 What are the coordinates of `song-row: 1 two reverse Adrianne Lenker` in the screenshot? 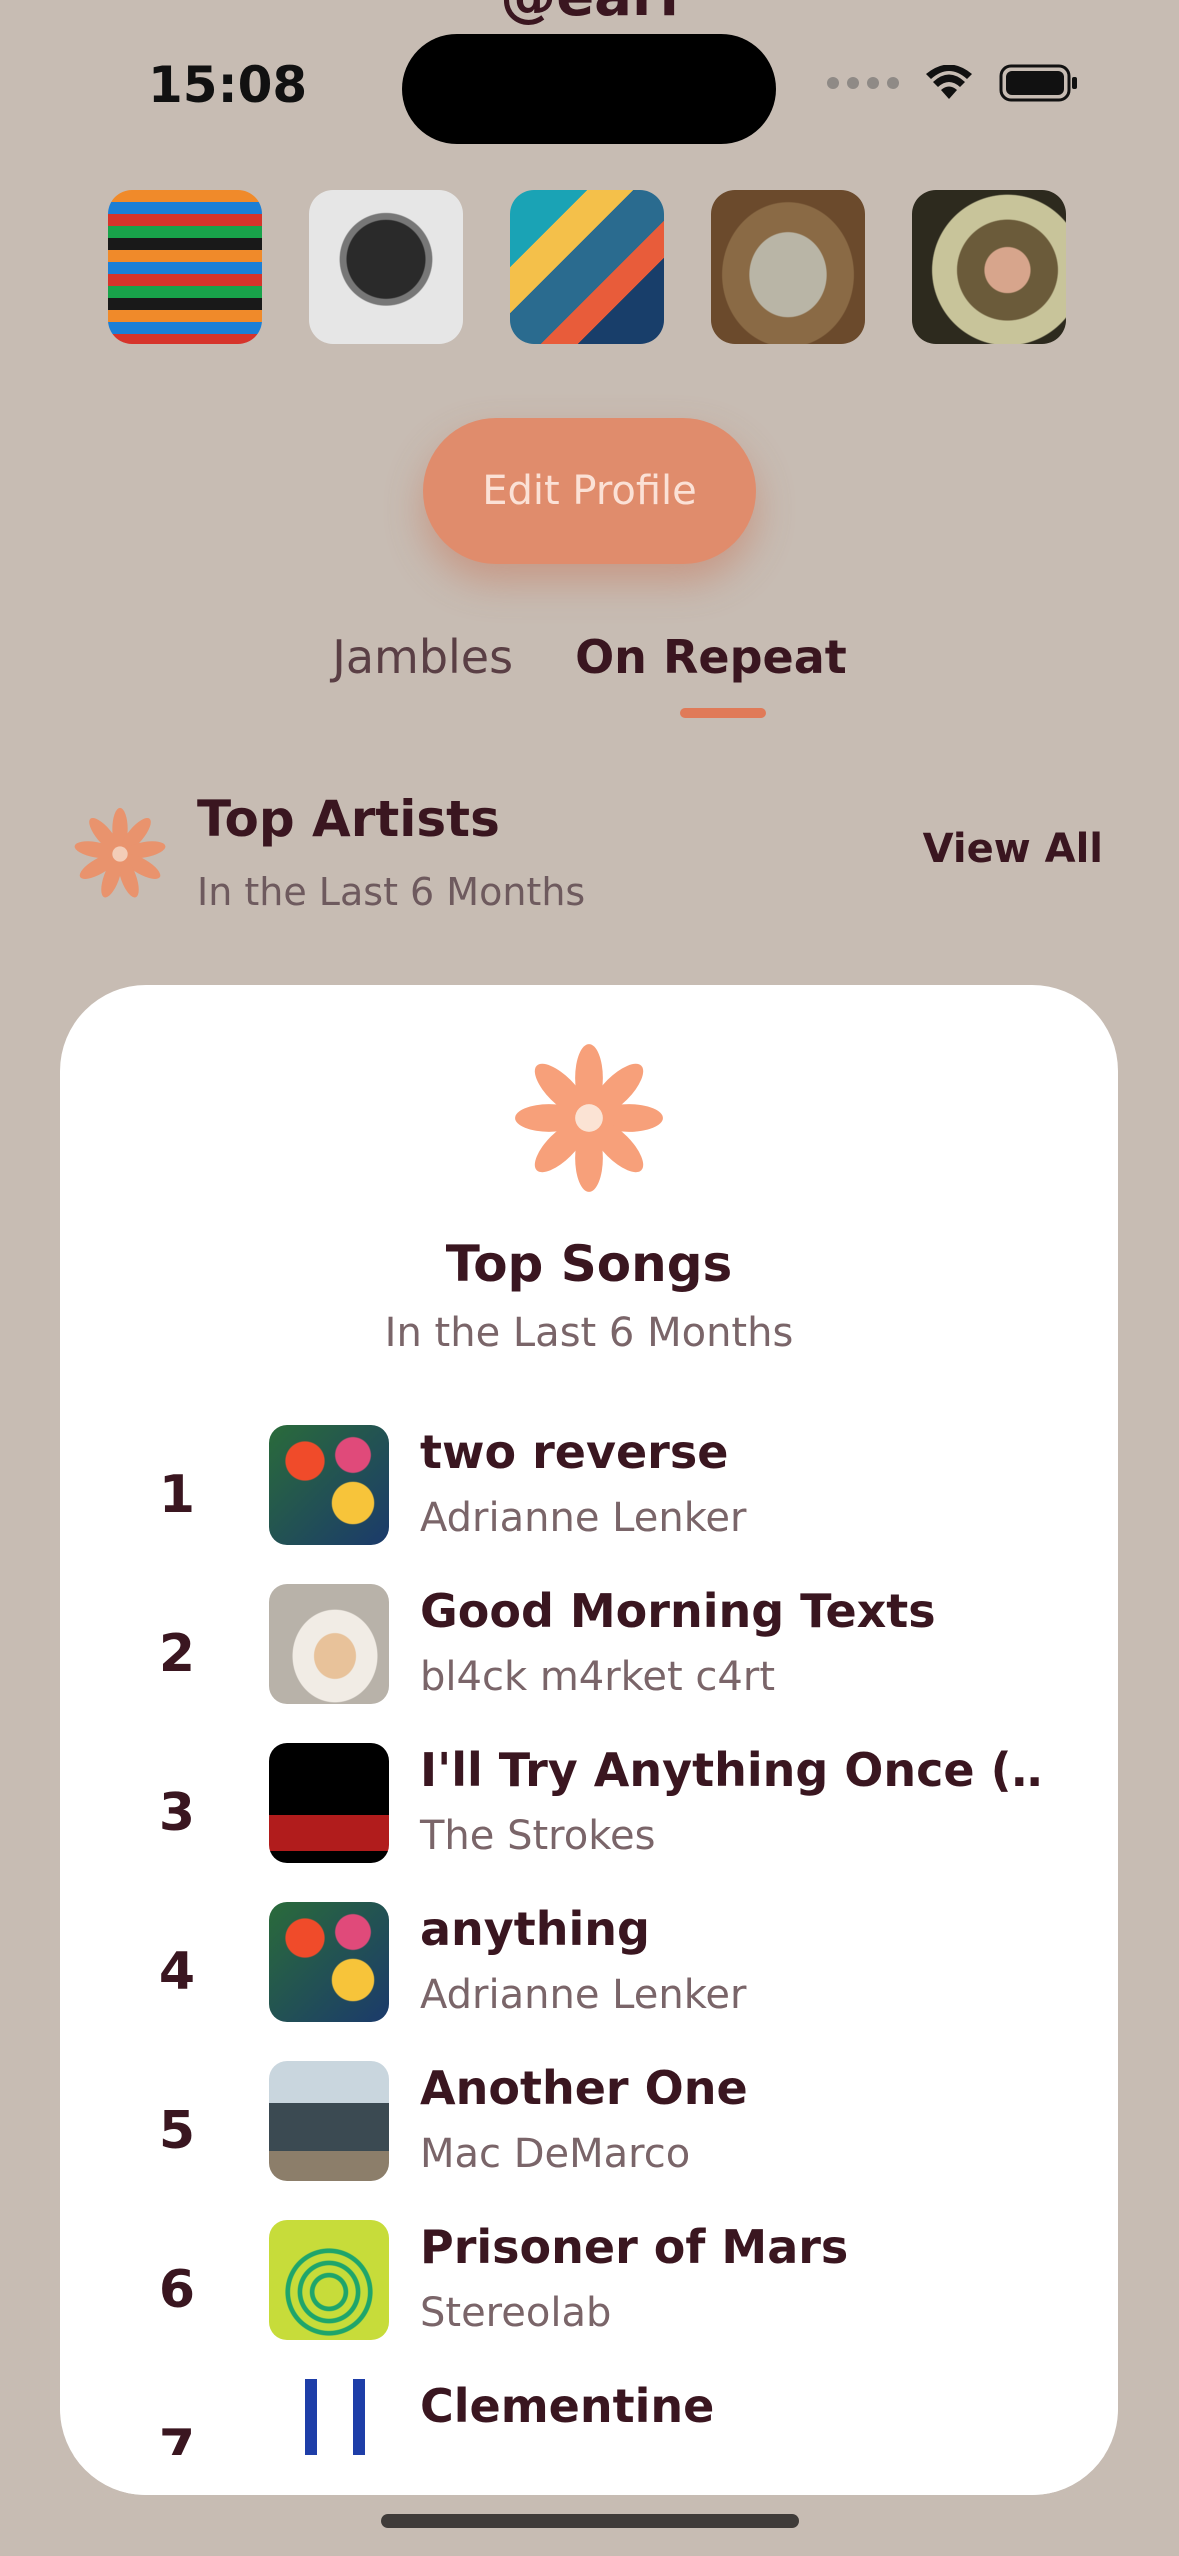 It's located at (589, 1504).